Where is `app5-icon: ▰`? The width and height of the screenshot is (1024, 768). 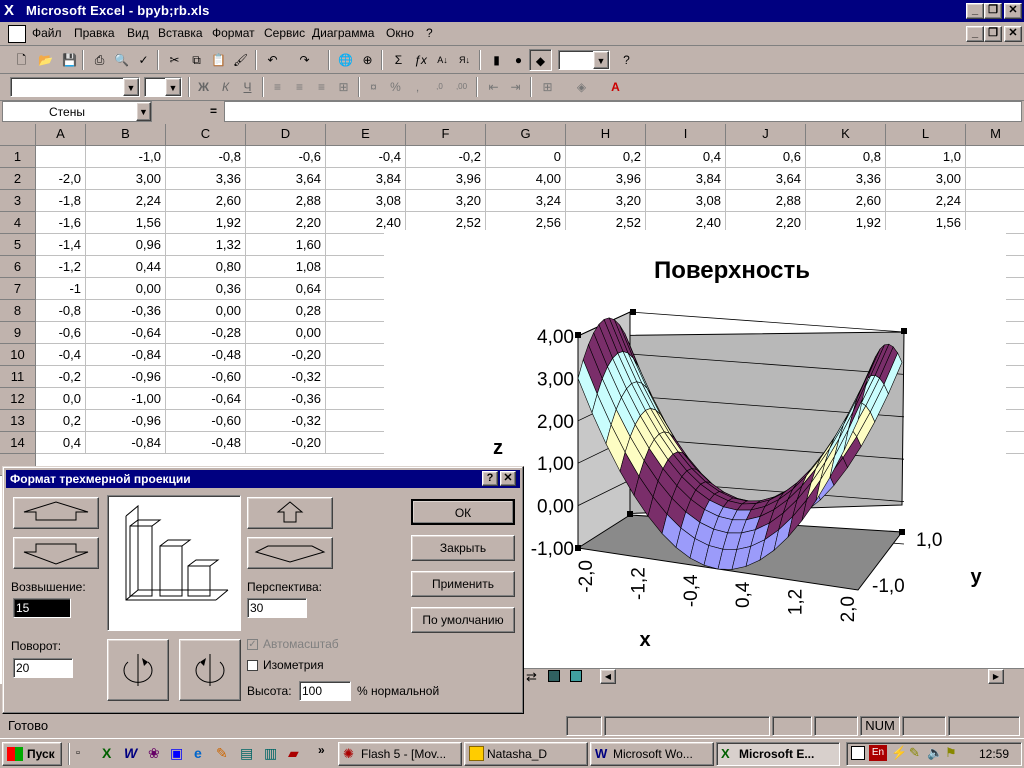 app5-icon: ▰ is located at coordinates (293, 753).